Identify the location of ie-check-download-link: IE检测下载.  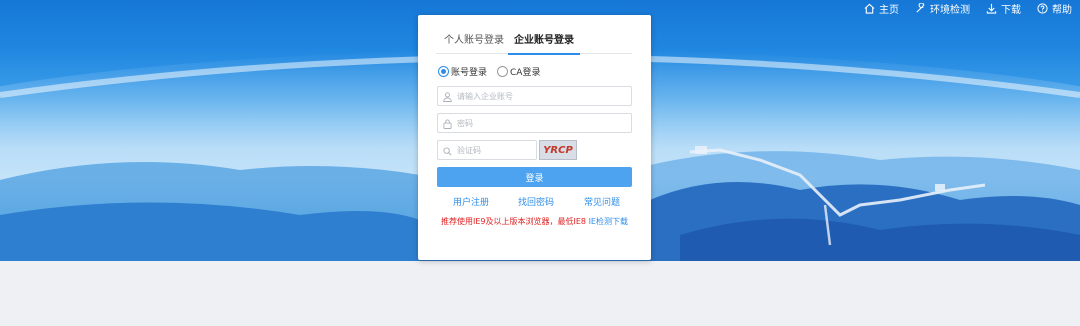
(608, 221).